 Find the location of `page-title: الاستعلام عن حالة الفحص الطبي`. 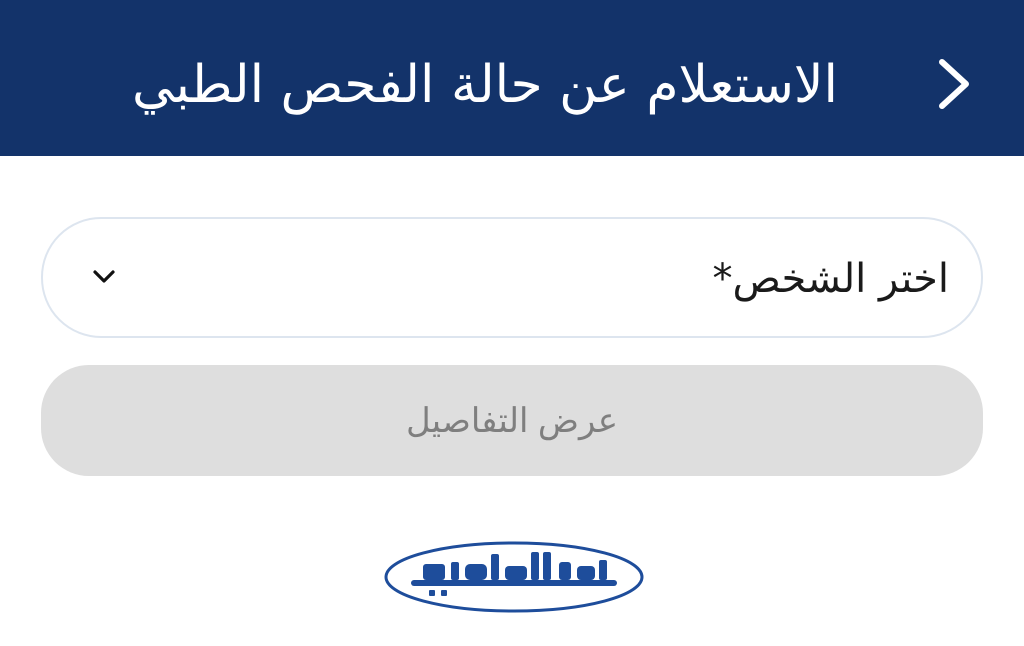

page-title: الاستعلام عن حالة الفحص الطبي is located at coordinates (485, 85).